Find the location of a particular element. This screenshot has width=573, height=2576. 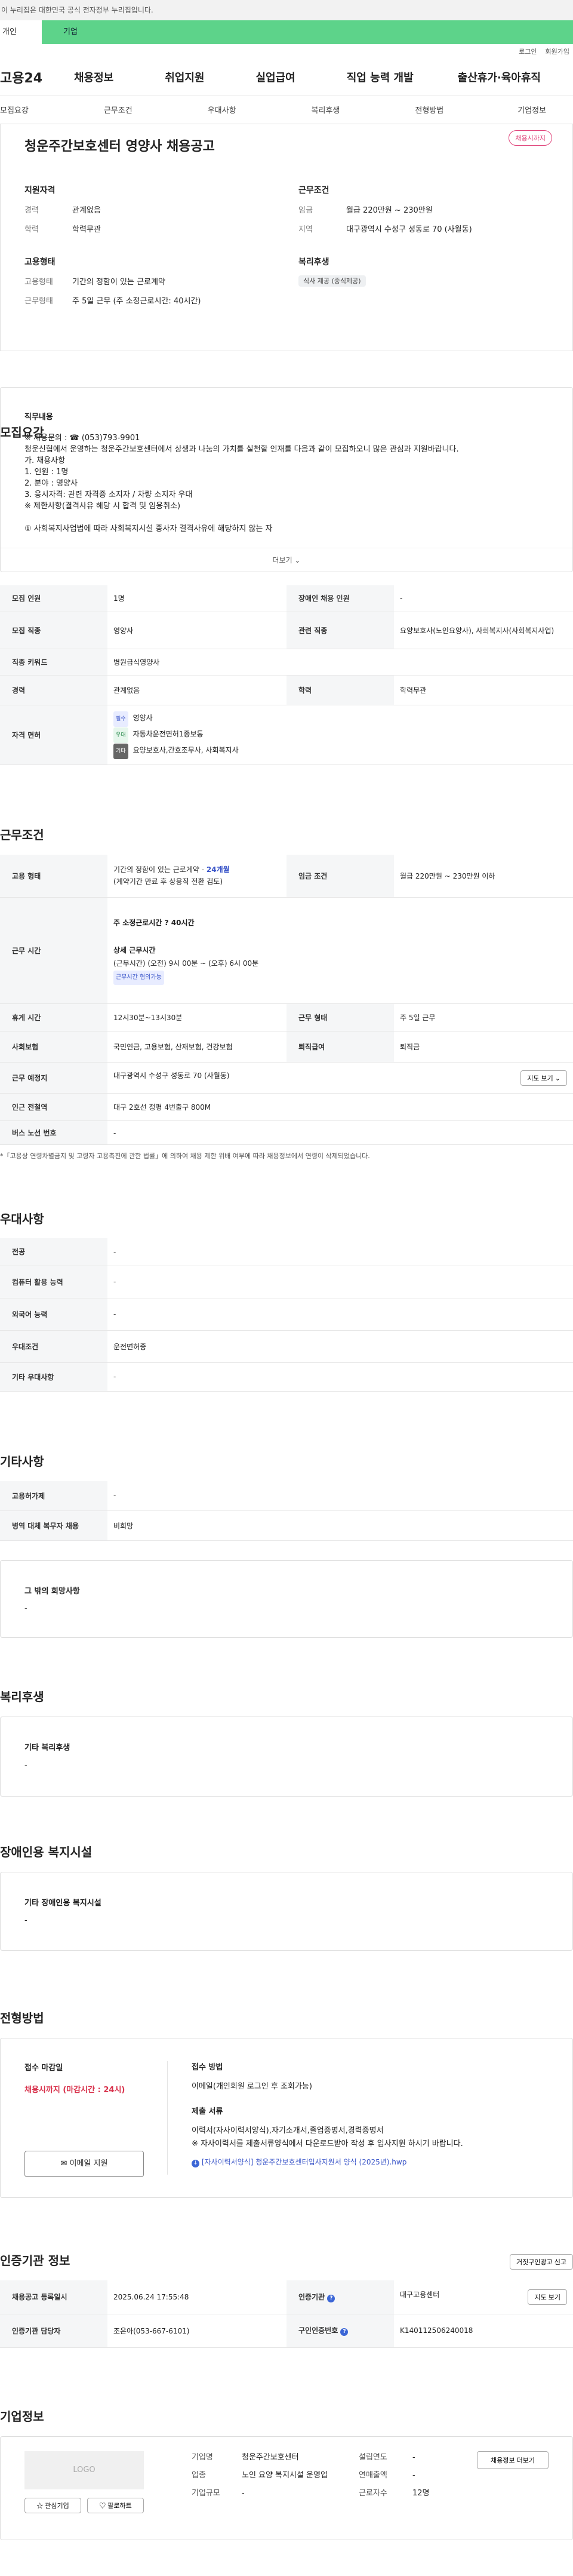

report-button: 거짓구인광고 신고 is located at coordinates (541, 2262).